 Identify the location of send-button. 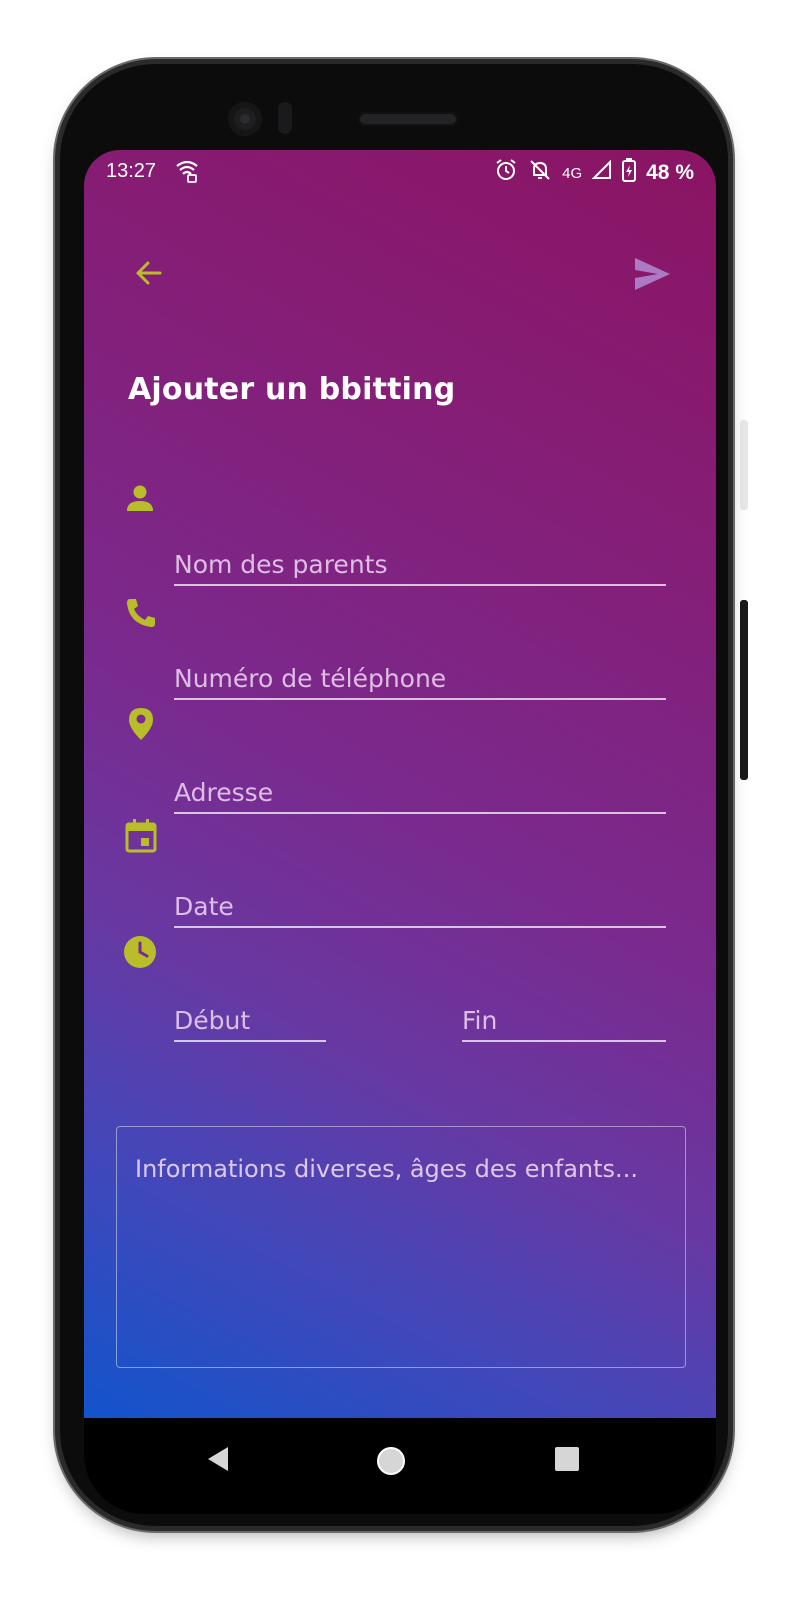
(652, 276).